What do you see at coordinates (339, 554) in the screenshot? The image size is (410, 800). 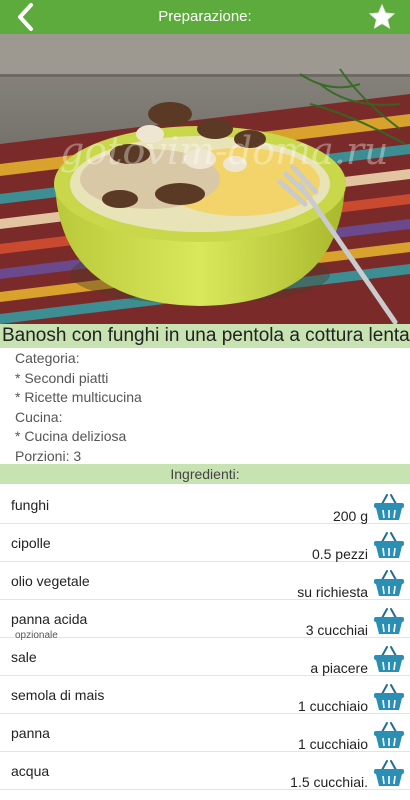 I see `ingredient-quantity: 0.5 pezzi` at bounding box center [339, 554].